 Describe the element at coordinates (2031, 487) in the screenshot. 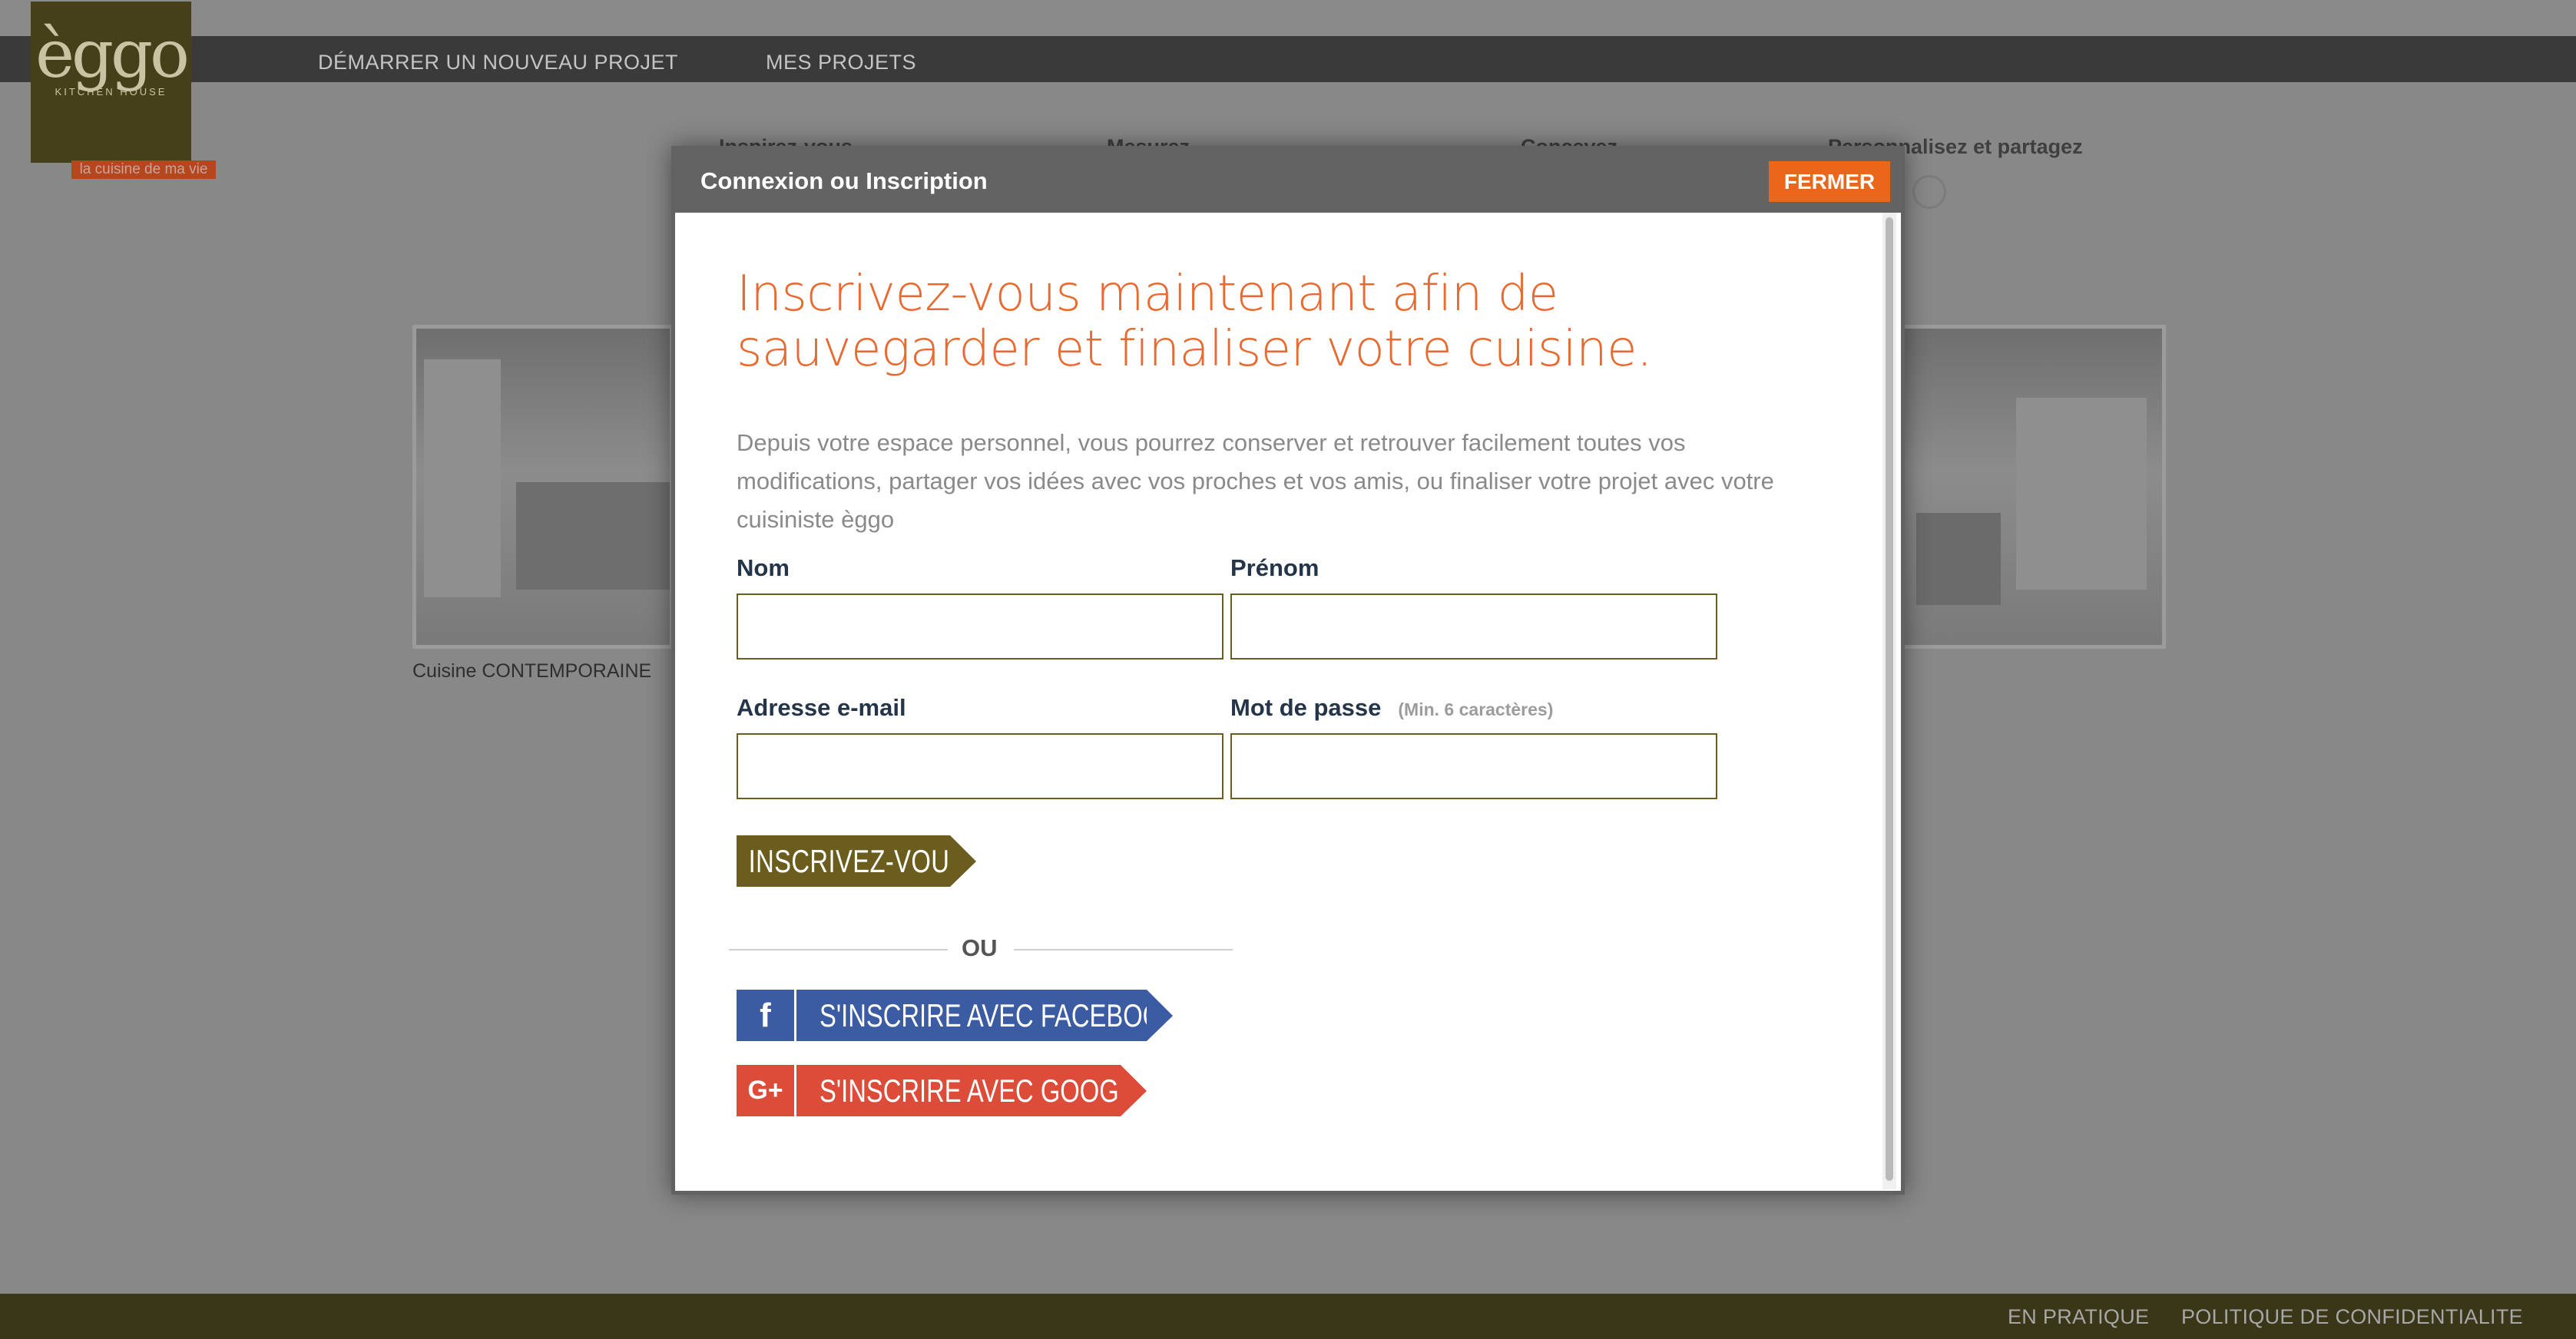

I see `kitchen-thumbnail-right` at that location.